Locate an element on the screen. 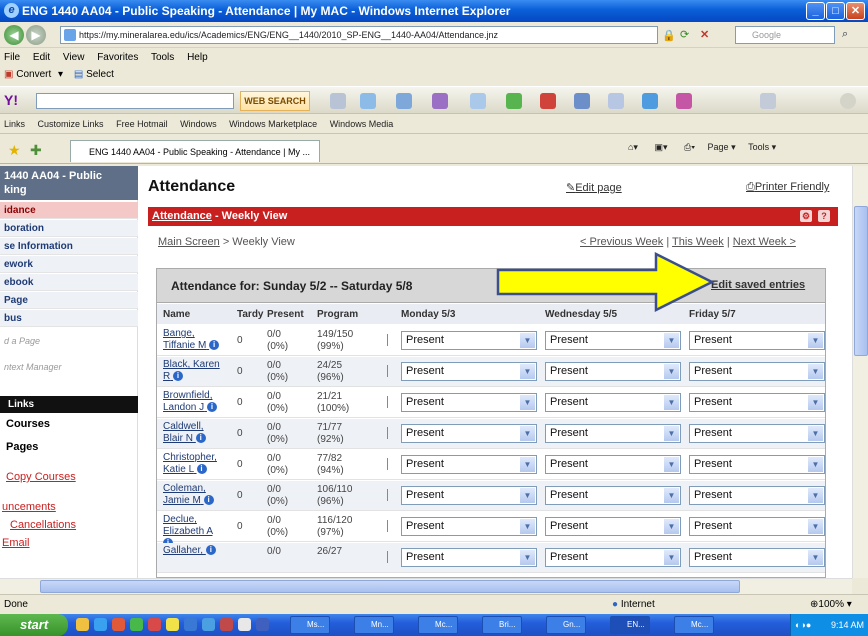 The width and height of the screenshot is (868, 636). toolbar-cloud-icon is located at coordinates (478, 101).